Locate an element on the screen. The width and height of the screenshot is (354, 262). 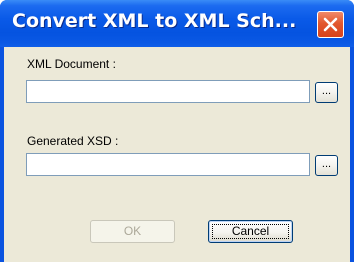
close-button is located at coordinates (330, 24).